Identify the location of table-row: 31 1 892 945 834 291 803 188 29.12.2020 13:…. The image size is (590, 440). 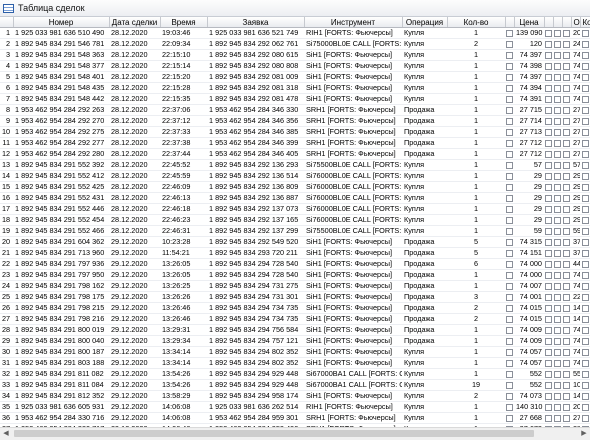
(295, 363).